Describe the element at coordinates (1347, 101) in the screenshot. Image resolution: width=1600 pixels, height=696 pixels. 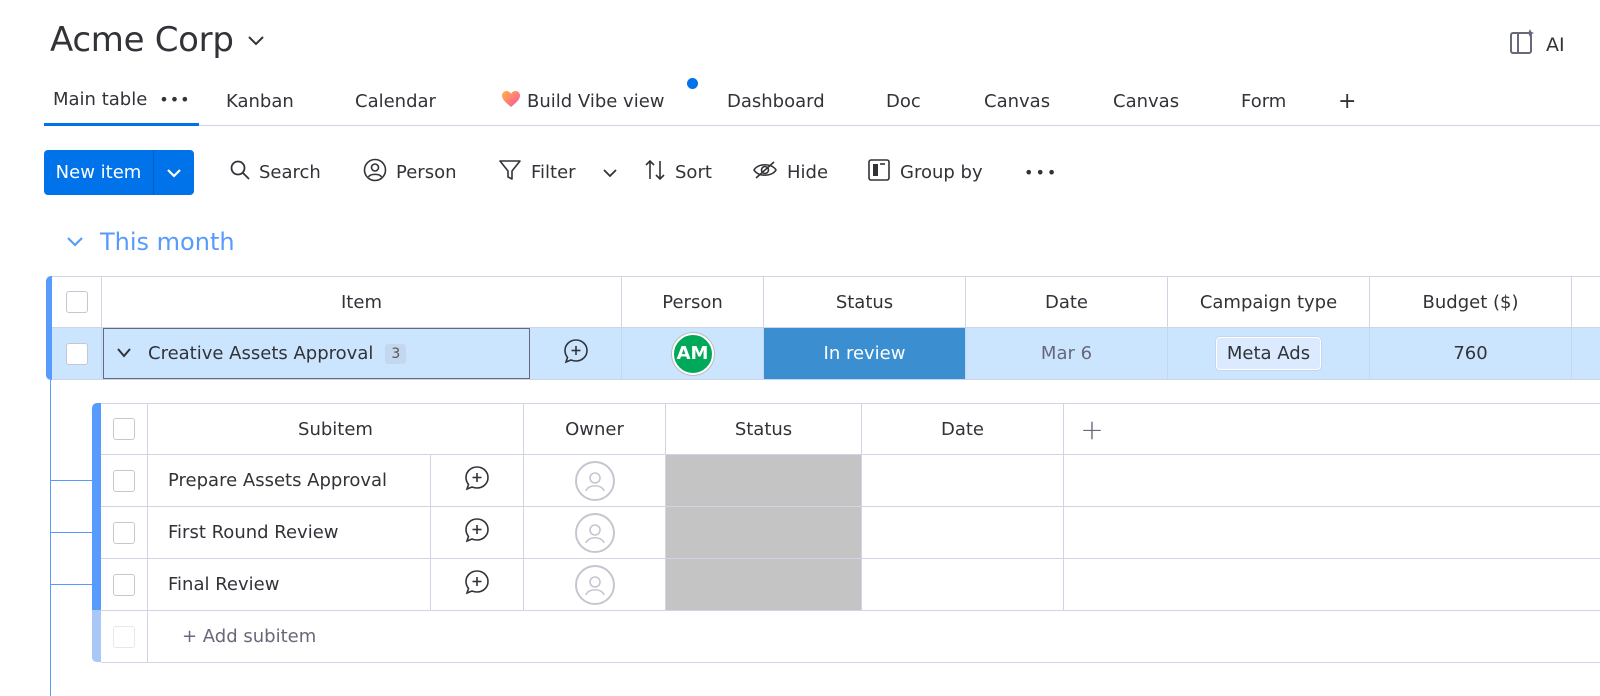
I see `add-view-button: +` at that location.